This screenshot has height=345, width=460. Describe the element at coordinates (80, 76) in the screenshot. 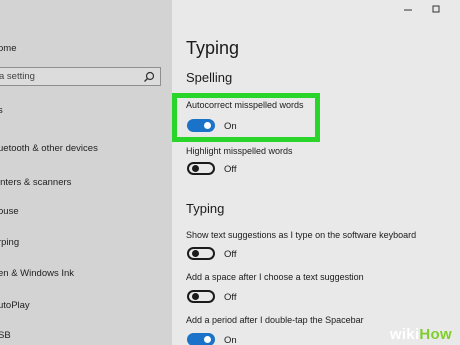

I see `find-setting-search-box: a setting` at that location.